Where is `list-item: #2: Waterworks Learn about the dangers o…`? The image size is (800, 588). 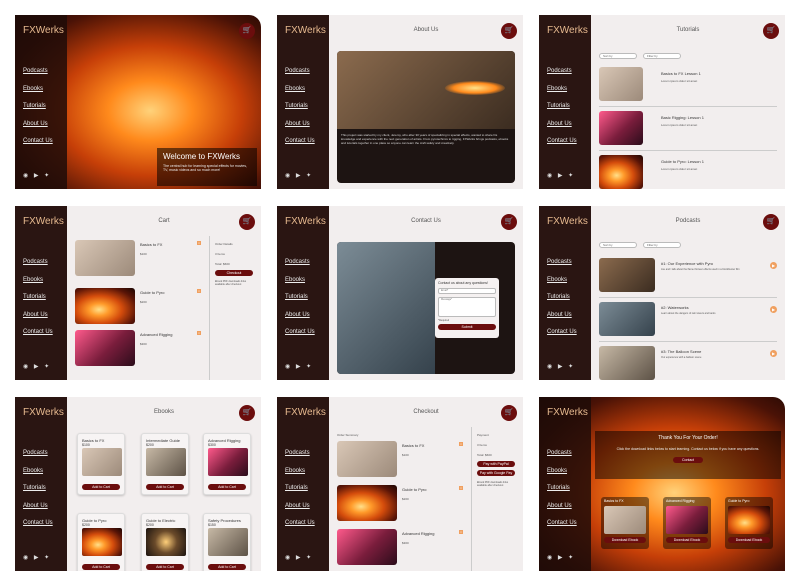 list-item: #2: Waterworks Learn about the dangers o… is located at coordinates (688, 322).